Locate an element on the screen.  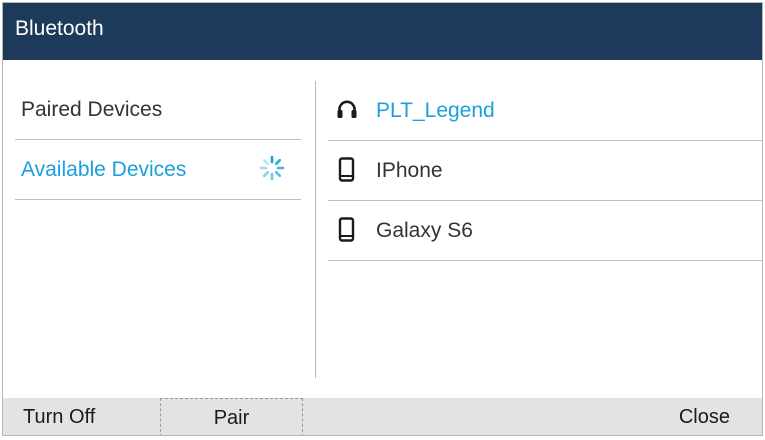
menu-item-label: Available Devices is located at coordinates (104, 169).